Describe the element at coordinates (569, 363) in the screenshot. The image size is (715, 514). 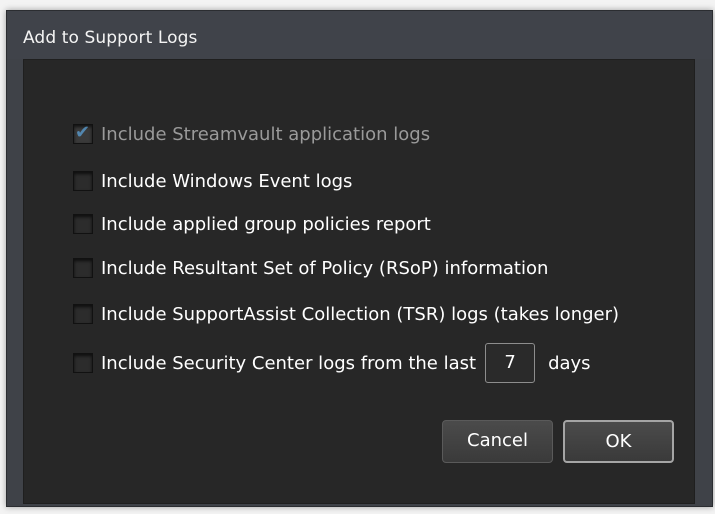
I see `days-label: days` at that location.